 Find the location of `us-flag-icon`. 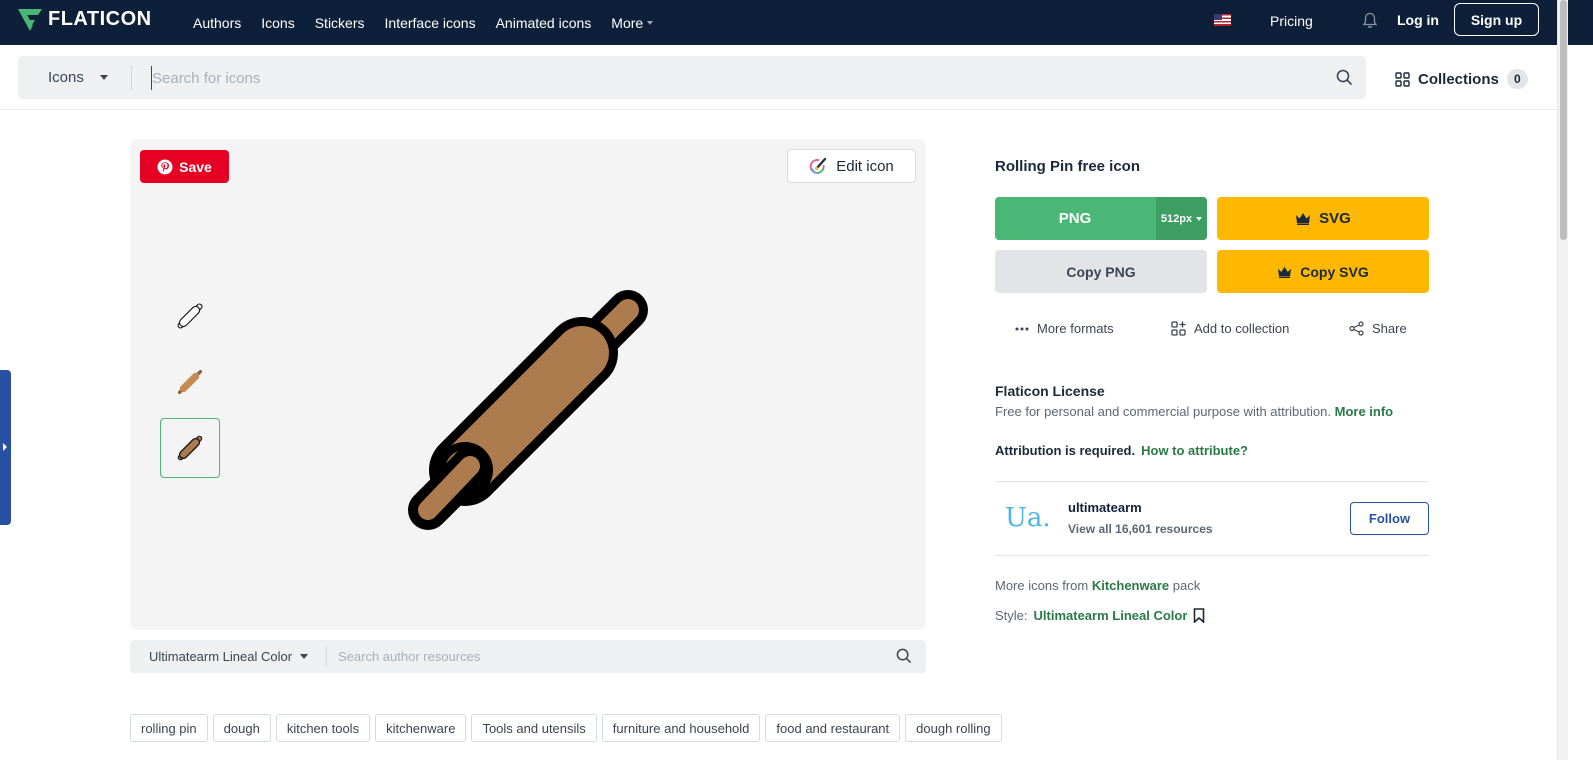

us-flag-icon is located at coordinates (1222, 20).